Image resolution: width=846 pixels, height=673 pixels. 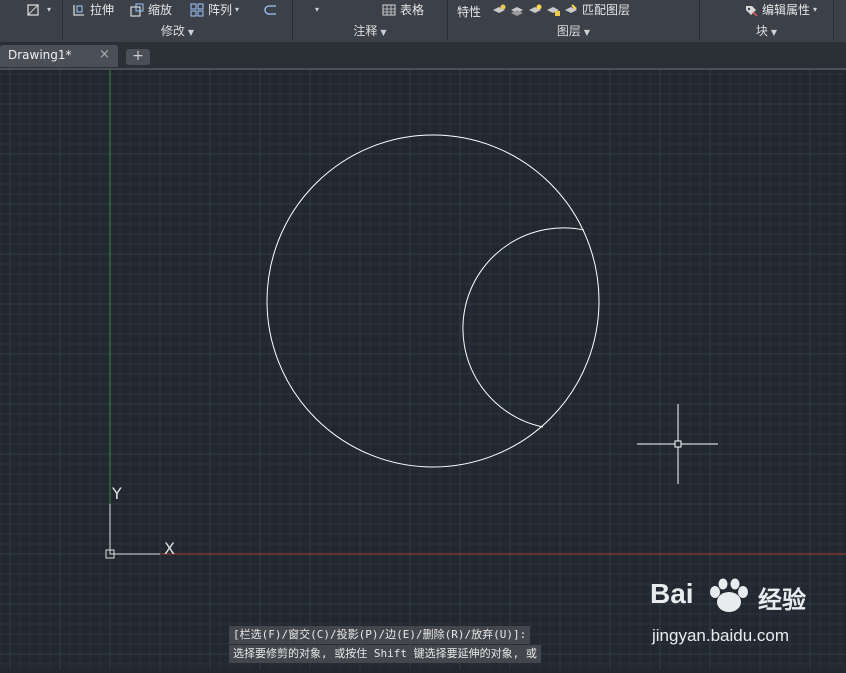 What do you see at coordinates (761, 31) in the screenshot?
I see `panel-block-label: 块` at bounding box center [761, 31].